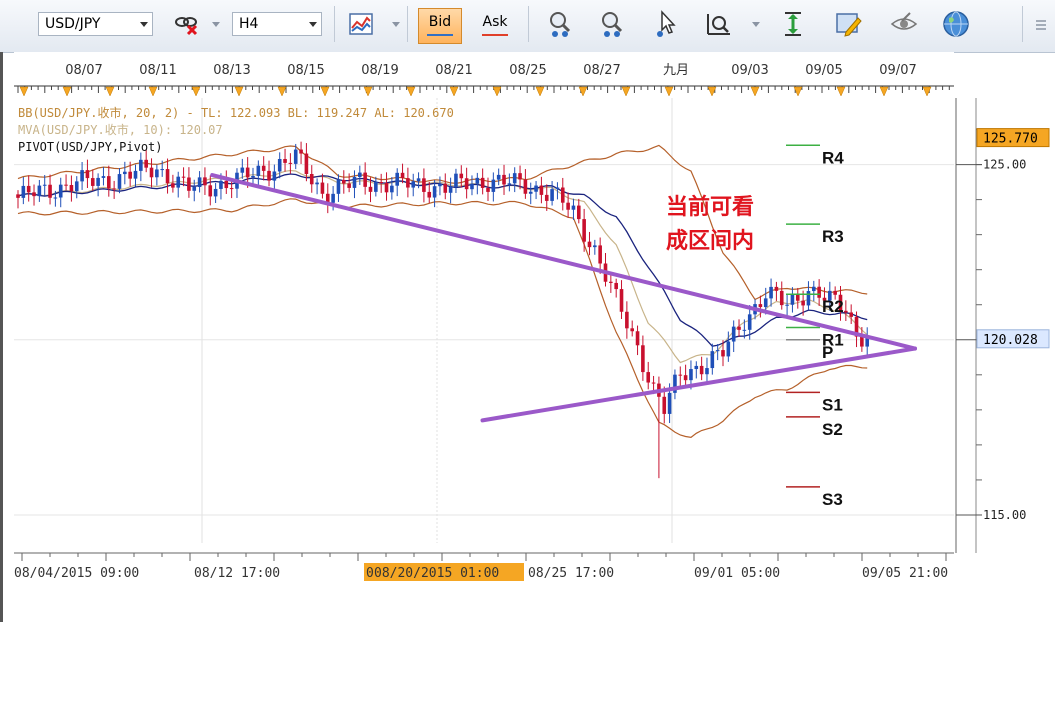 Image resolution: width=1055 pixels, height=708 pixels. I want to click on top-date-label: 九月, so click(676, 70).